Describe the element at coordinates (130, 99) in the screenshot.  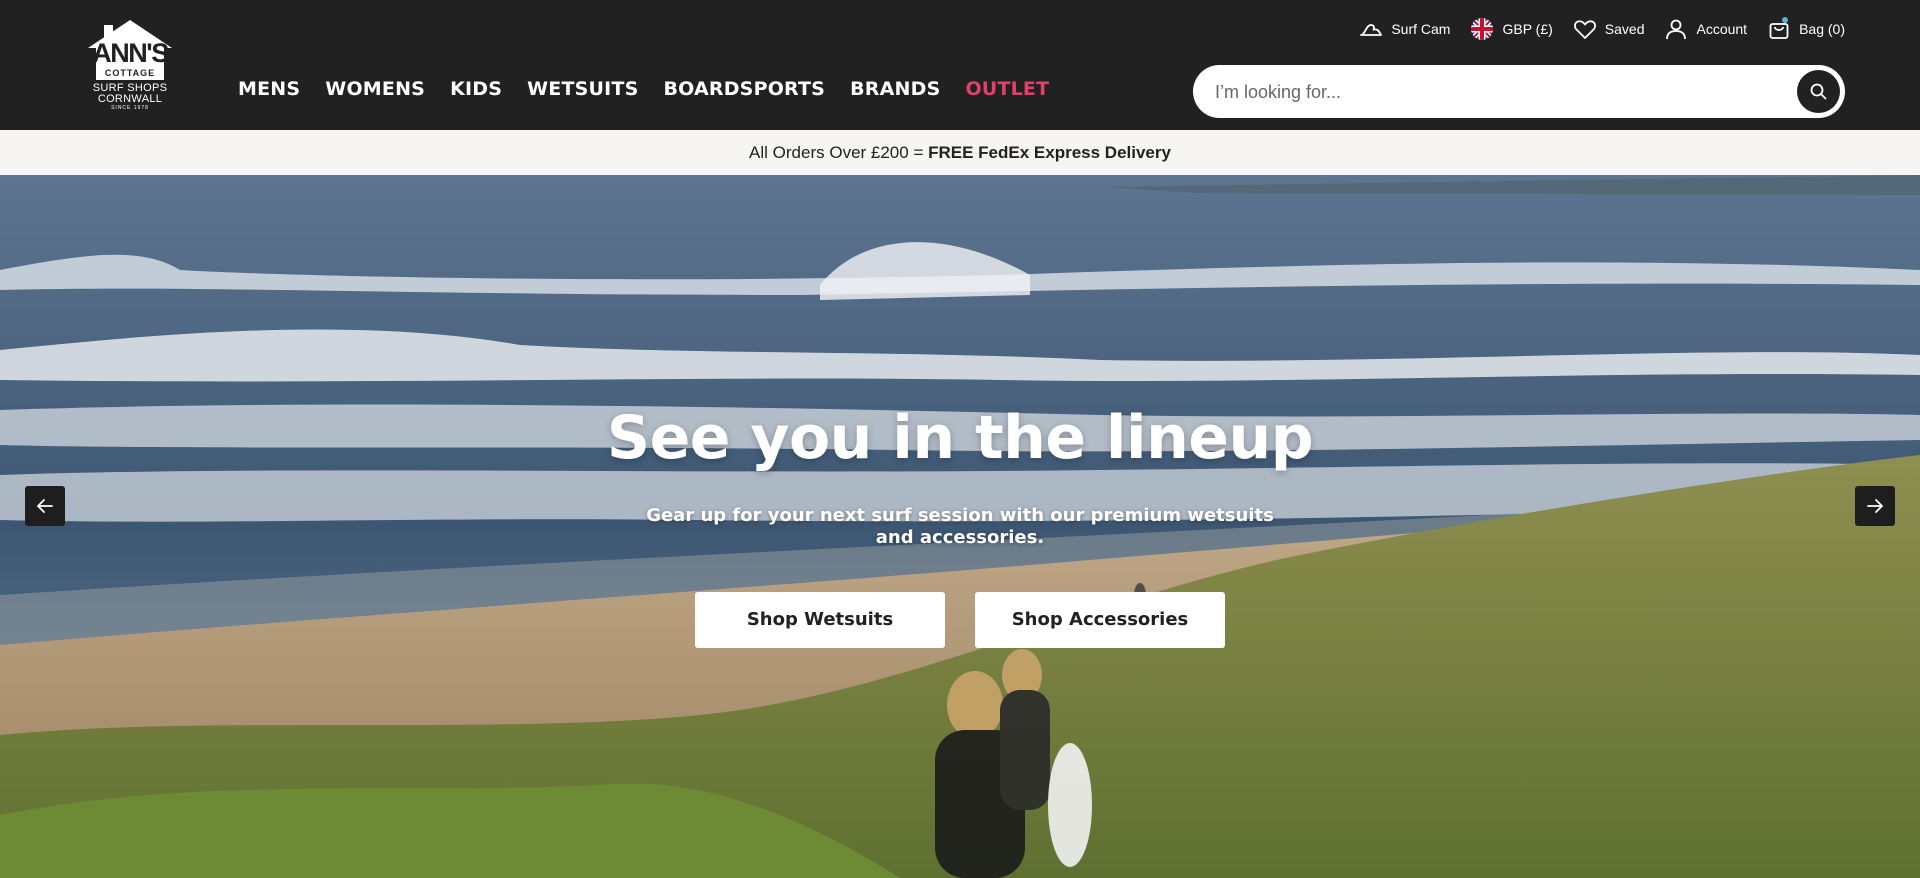
I see `logo-cornwall-text: CORNWALL` at that location.